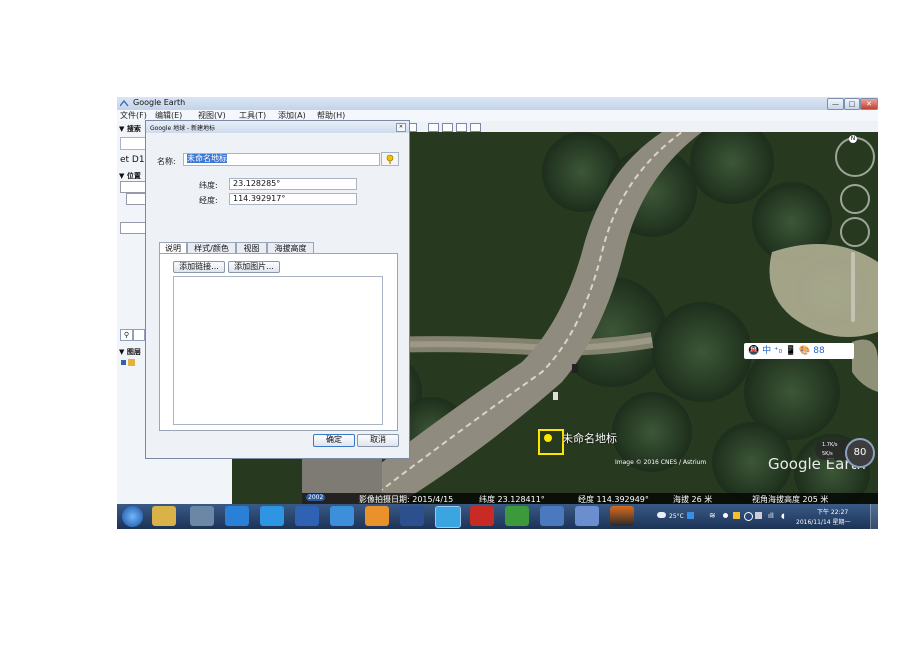 This screenshot has width=920, height=651. What do you see at coordinates (166, 161) in the screenshot?
I see `name-label: 名称:` at bounding box center [166, 161].